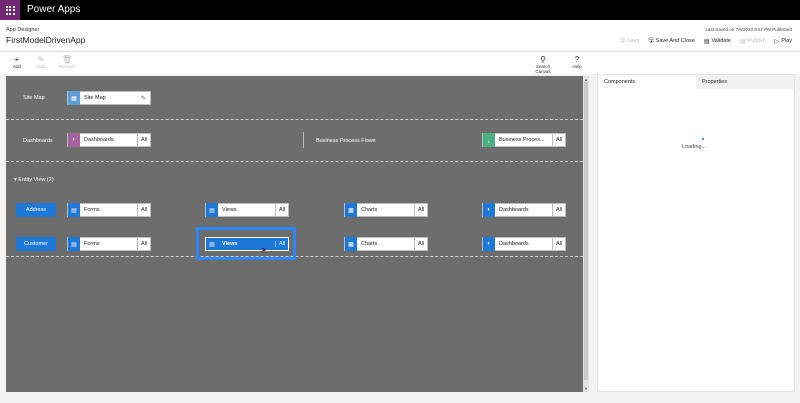  I want to click on validate-icon: ▤, so click(706, 41).